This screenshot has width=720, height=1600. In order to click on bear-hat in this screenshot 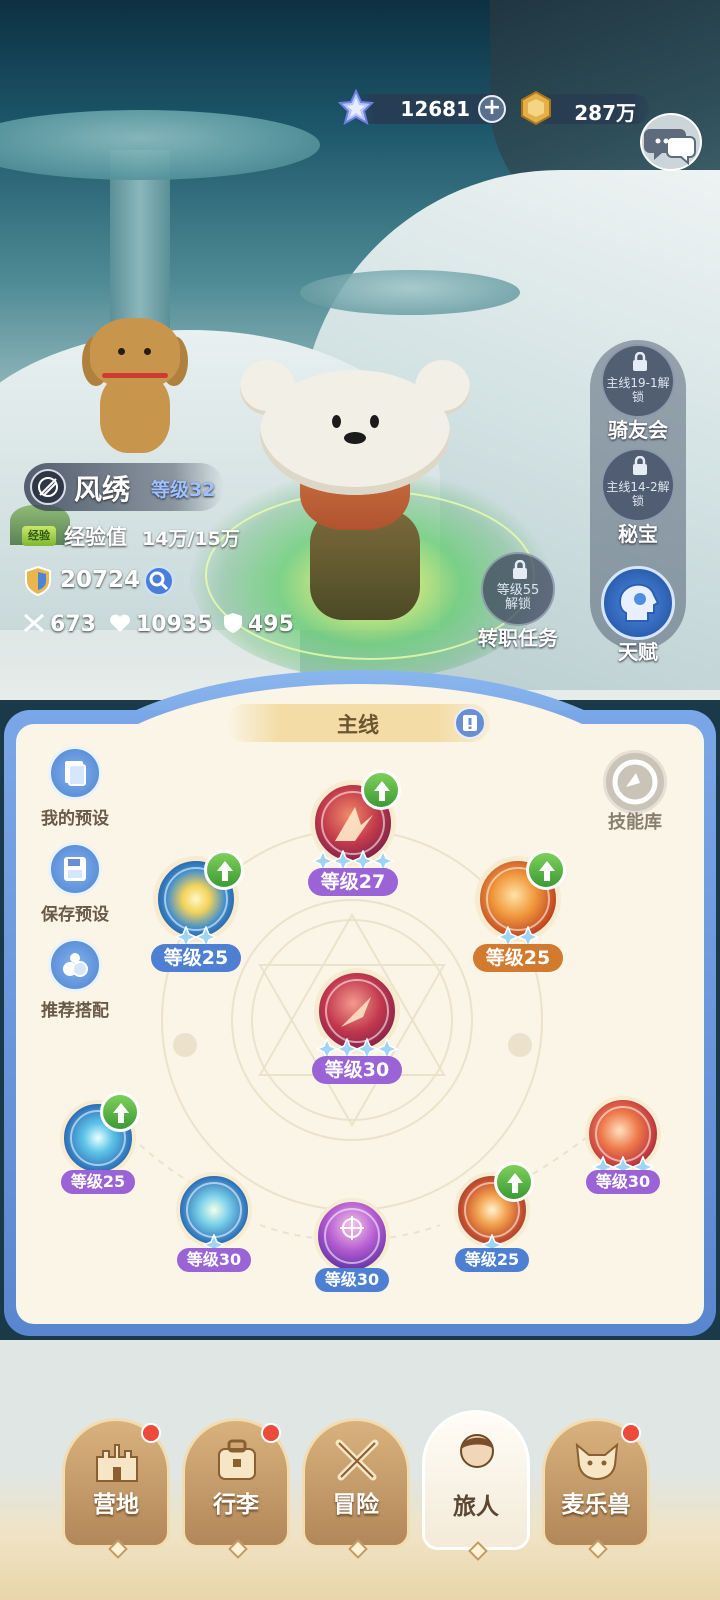, I will do `click(355, 430)`.